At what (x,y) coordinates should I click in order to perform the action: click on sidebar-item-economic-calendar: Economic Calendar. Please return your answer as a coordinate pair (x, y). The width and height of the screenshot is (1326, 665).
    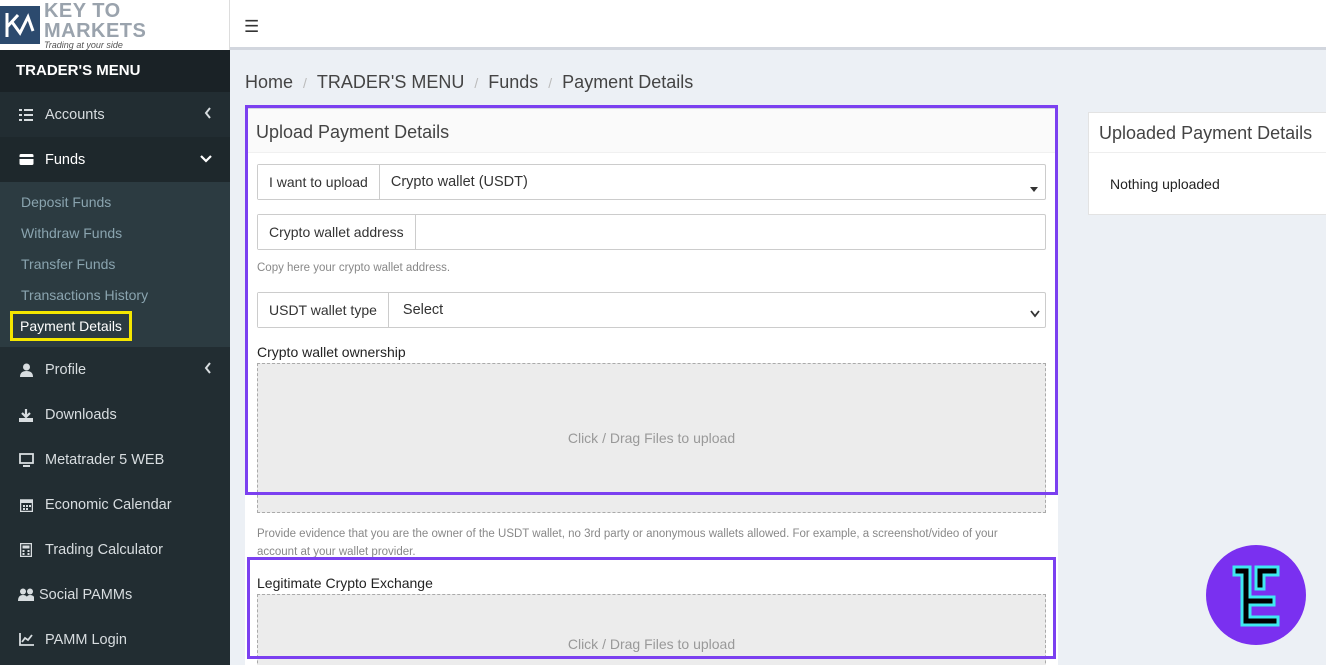
    Looking at the image, I should click on (115, 504).